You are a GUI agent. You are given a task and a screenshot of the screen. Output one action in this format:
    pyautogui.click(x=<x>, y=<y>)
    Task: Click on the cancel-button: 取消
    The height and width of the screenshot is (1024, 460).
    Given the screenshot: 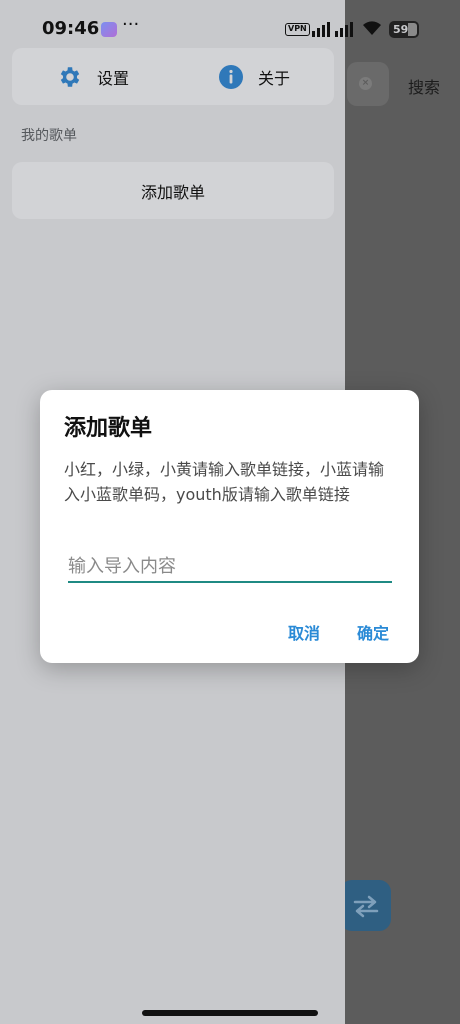 What is the action you would take?
    pyautogui.click(x=304, y=632)
    